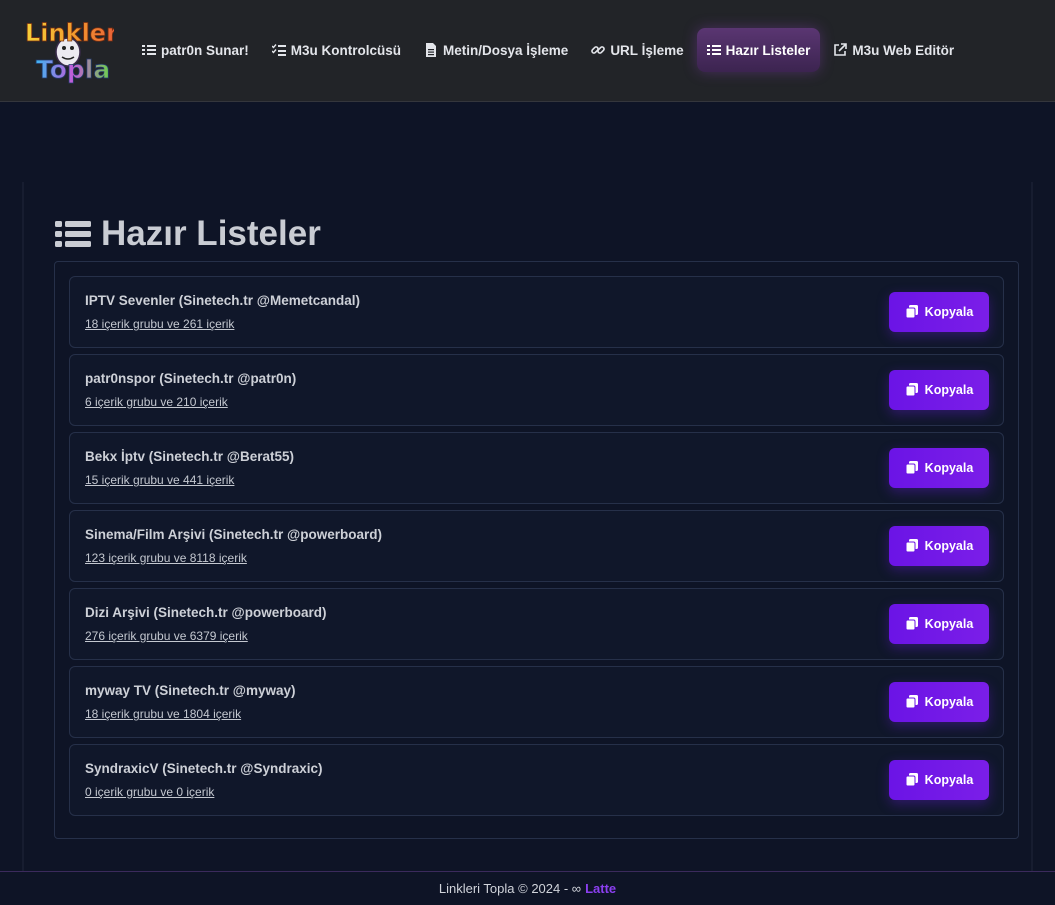 The image size is (1055, 905). What do you see at coordinates (156, 402) in the screenshot?
I see `list-item-summary-link: 6 içerik grubu ve 210 içerik` at bounding box center [156, 402].